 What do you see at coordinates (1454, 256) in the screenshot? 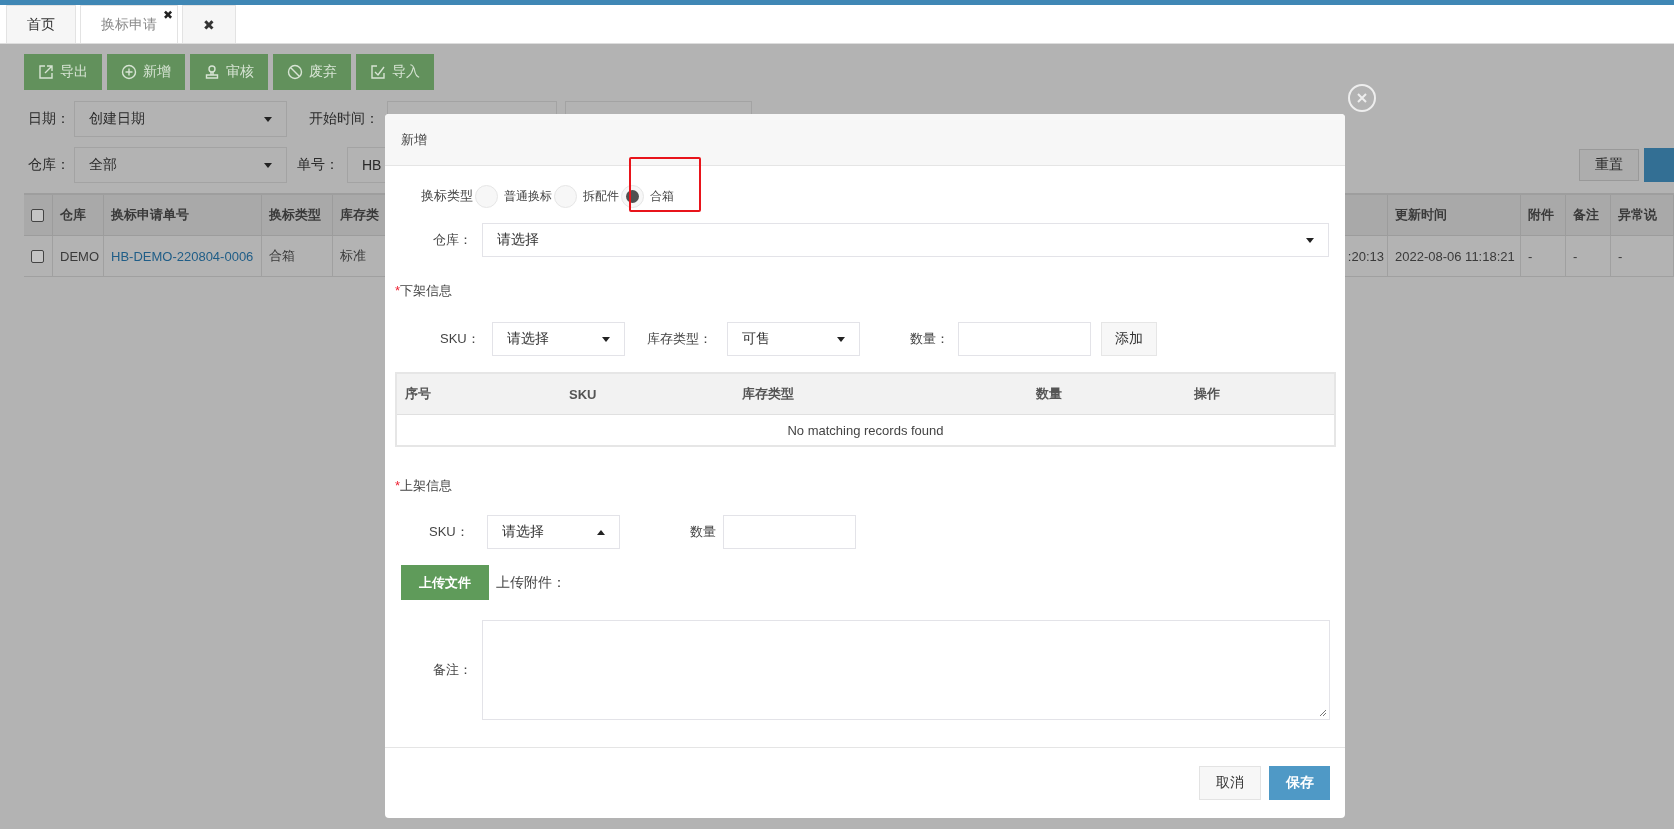
I see `table-cell: 2022-08-06 11:18:21` at bounding box center [1454, 256].